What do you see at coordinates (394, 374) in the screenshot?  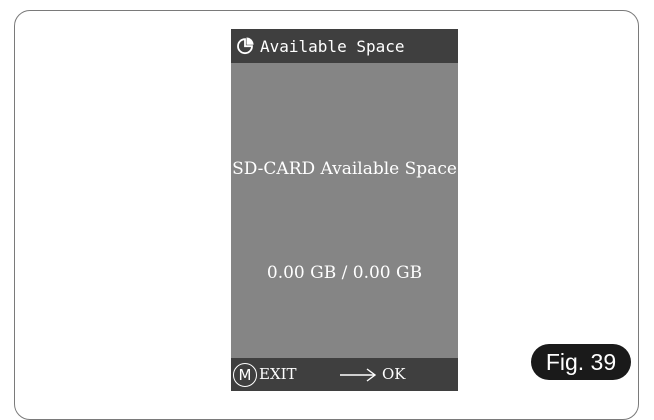 I see `ok-label: OK` at bounding box center [394, 374].